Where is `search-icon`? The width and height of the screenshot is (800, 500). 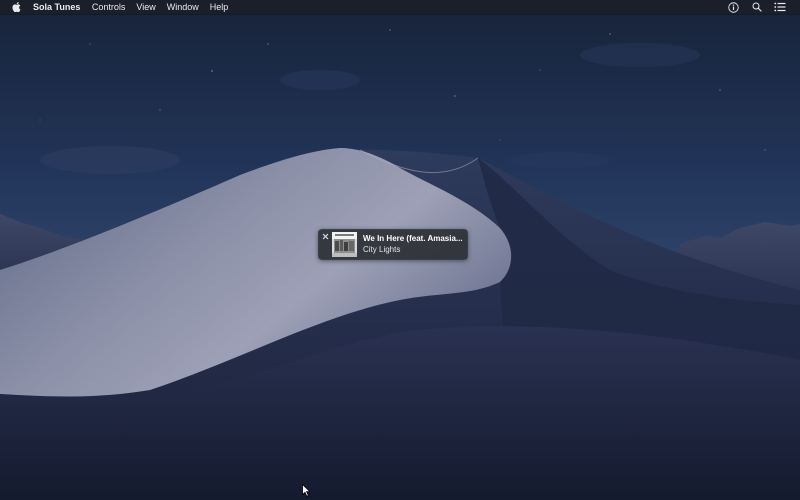 search-icon is located at coordinates (757, 7).